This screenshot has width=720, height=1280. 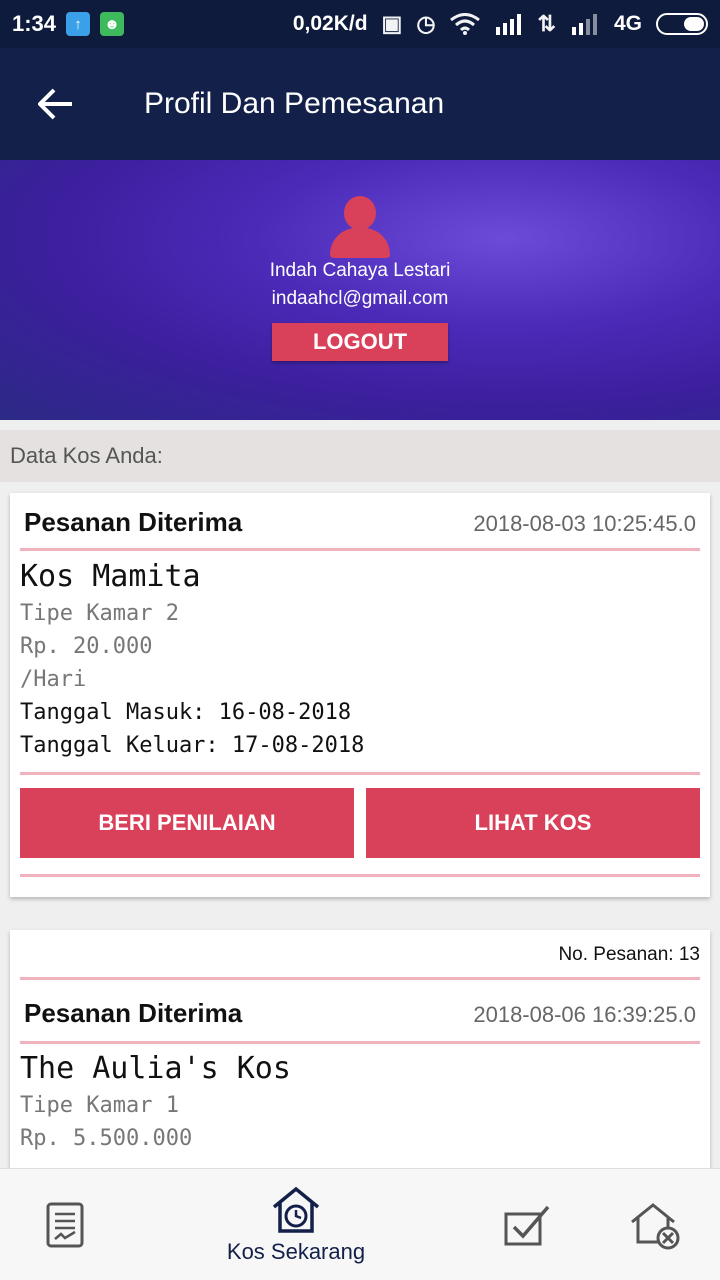 I want to click on nav-item-label: Kos Sekarang, so click(x=296, y=1251).